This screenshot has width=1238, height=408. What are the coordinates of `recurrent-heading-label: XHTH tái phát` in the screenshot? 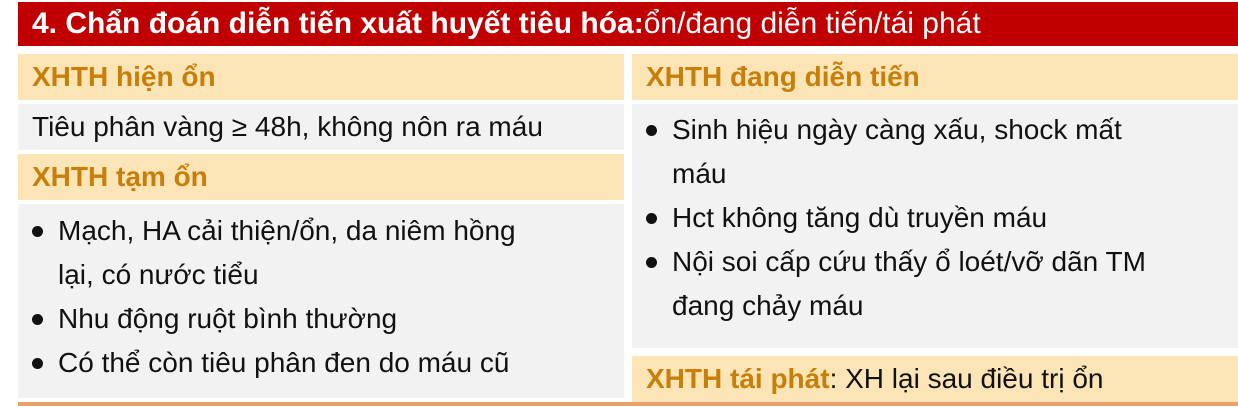 It's located at (738, 378).